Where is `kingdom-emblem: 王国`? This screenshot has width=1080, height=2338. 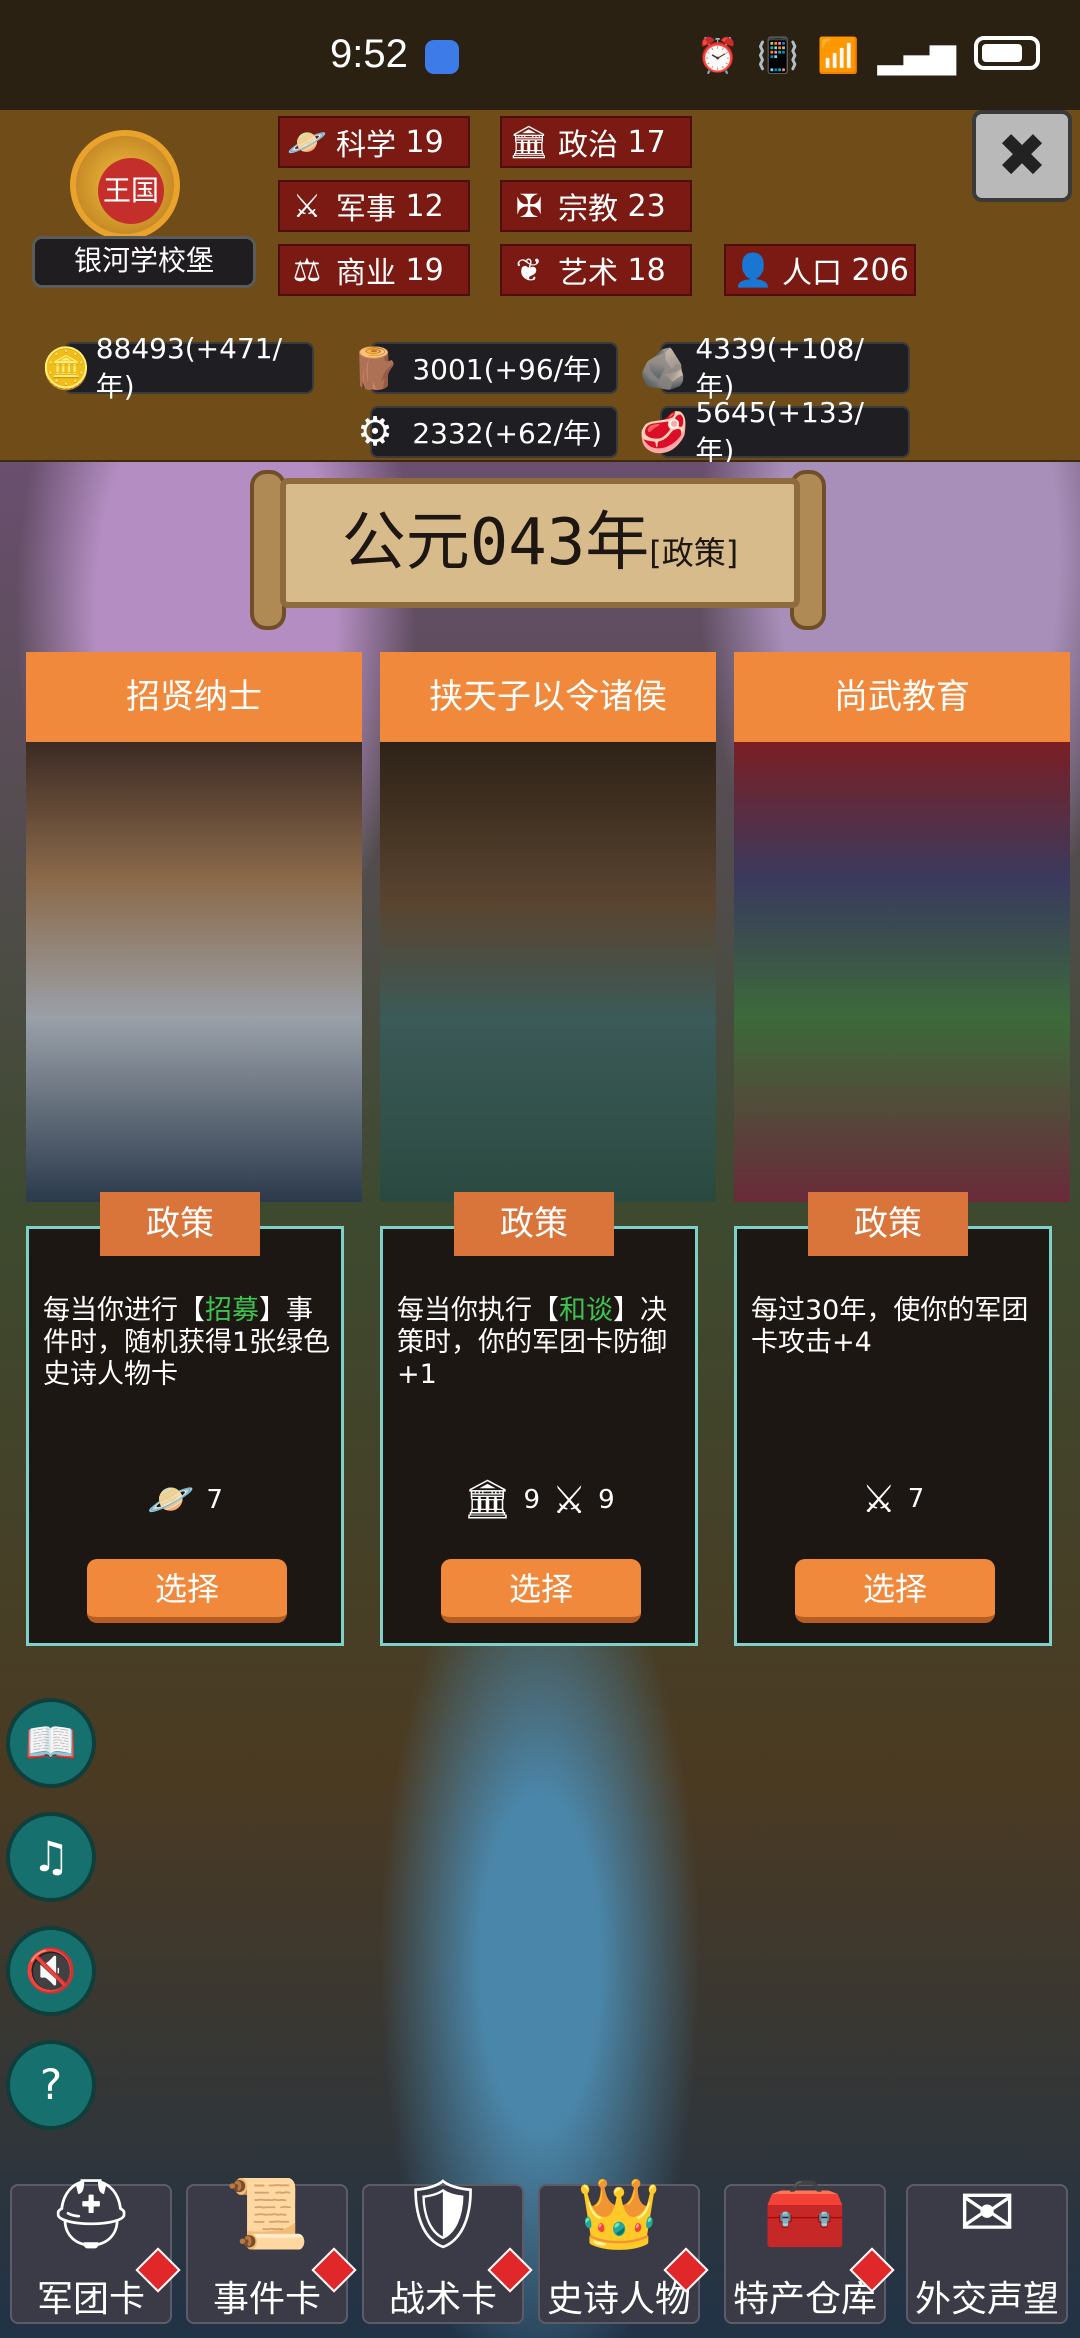
kingdom-emblem: 王国 is located at coordinates (140, 190).